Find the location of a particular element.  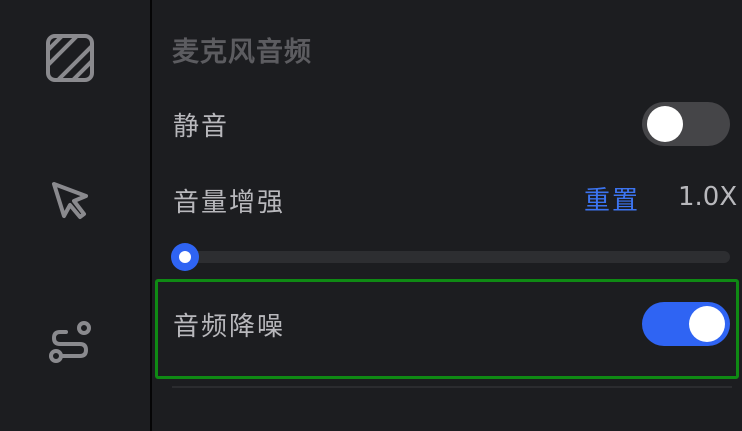

mute-label: 静音 is located at coordinates (201, 127).